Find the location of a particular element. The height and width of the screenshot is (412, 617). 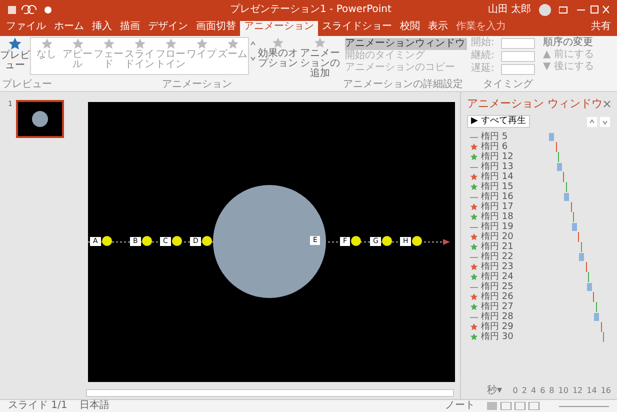

animation-effect-button: ズーム is located at coordinates (232, 56).